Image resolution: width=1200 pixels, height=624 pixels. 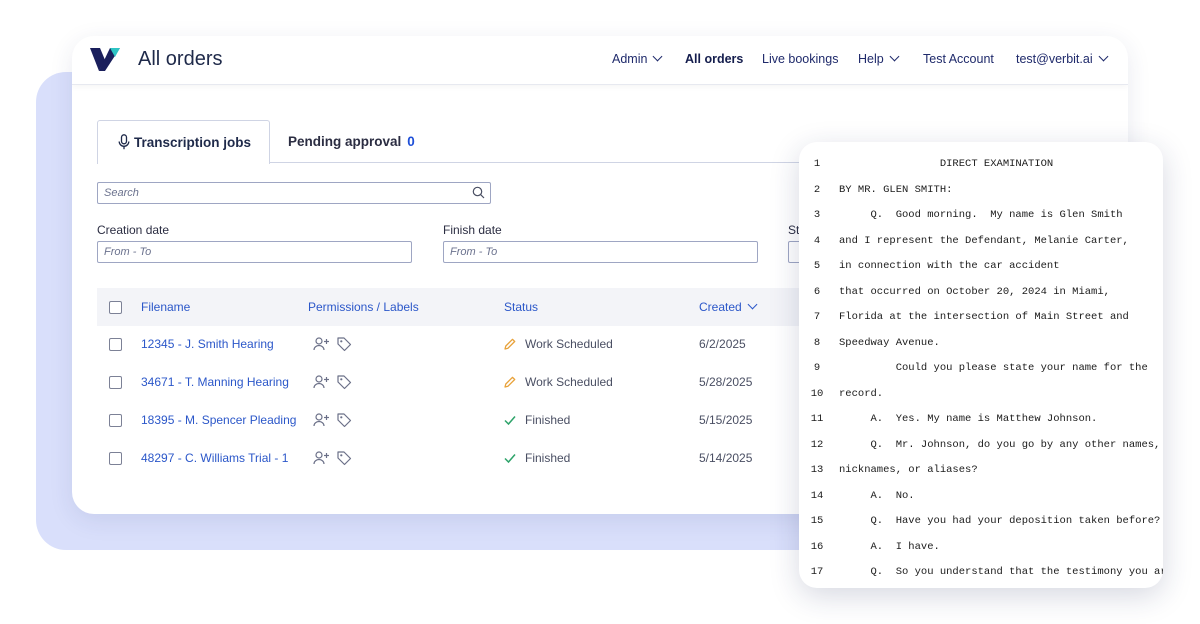 I want to click on line-number: 16, so click(x=817, y=546).